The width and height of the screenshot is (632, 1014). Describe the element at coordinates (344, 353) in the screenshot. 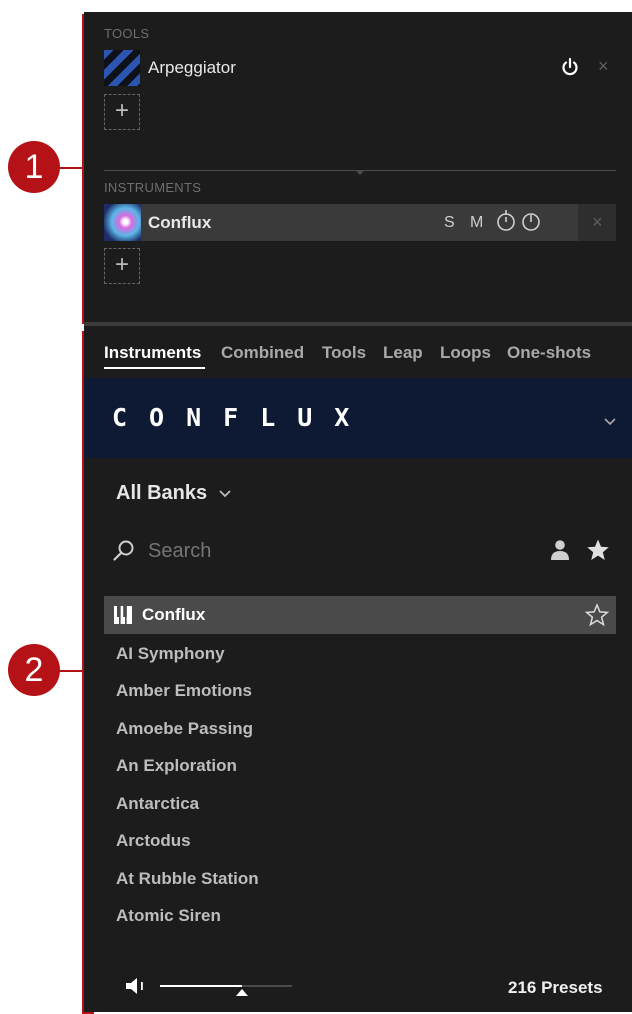

I see `tab-tools: Tools` at that location.